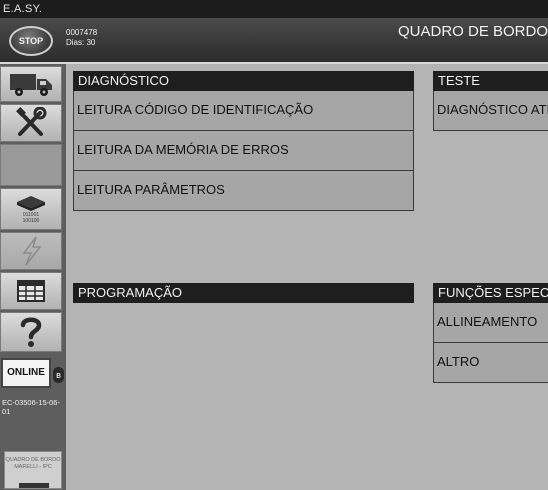 Image resolution: width=548 pixels, height=490 pixels. What do you see at coordinates (31, 218) in the screenshot?
I see `chip-binary-text: 011001 100100` at bounding box center [31, 218].